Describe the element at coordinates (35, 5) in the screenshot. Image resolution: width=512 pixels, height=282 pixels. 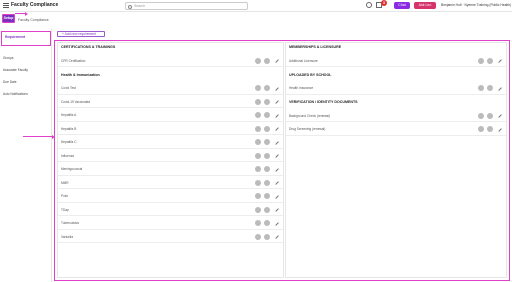
I see `app-title: Faculty Compliance` at that location.